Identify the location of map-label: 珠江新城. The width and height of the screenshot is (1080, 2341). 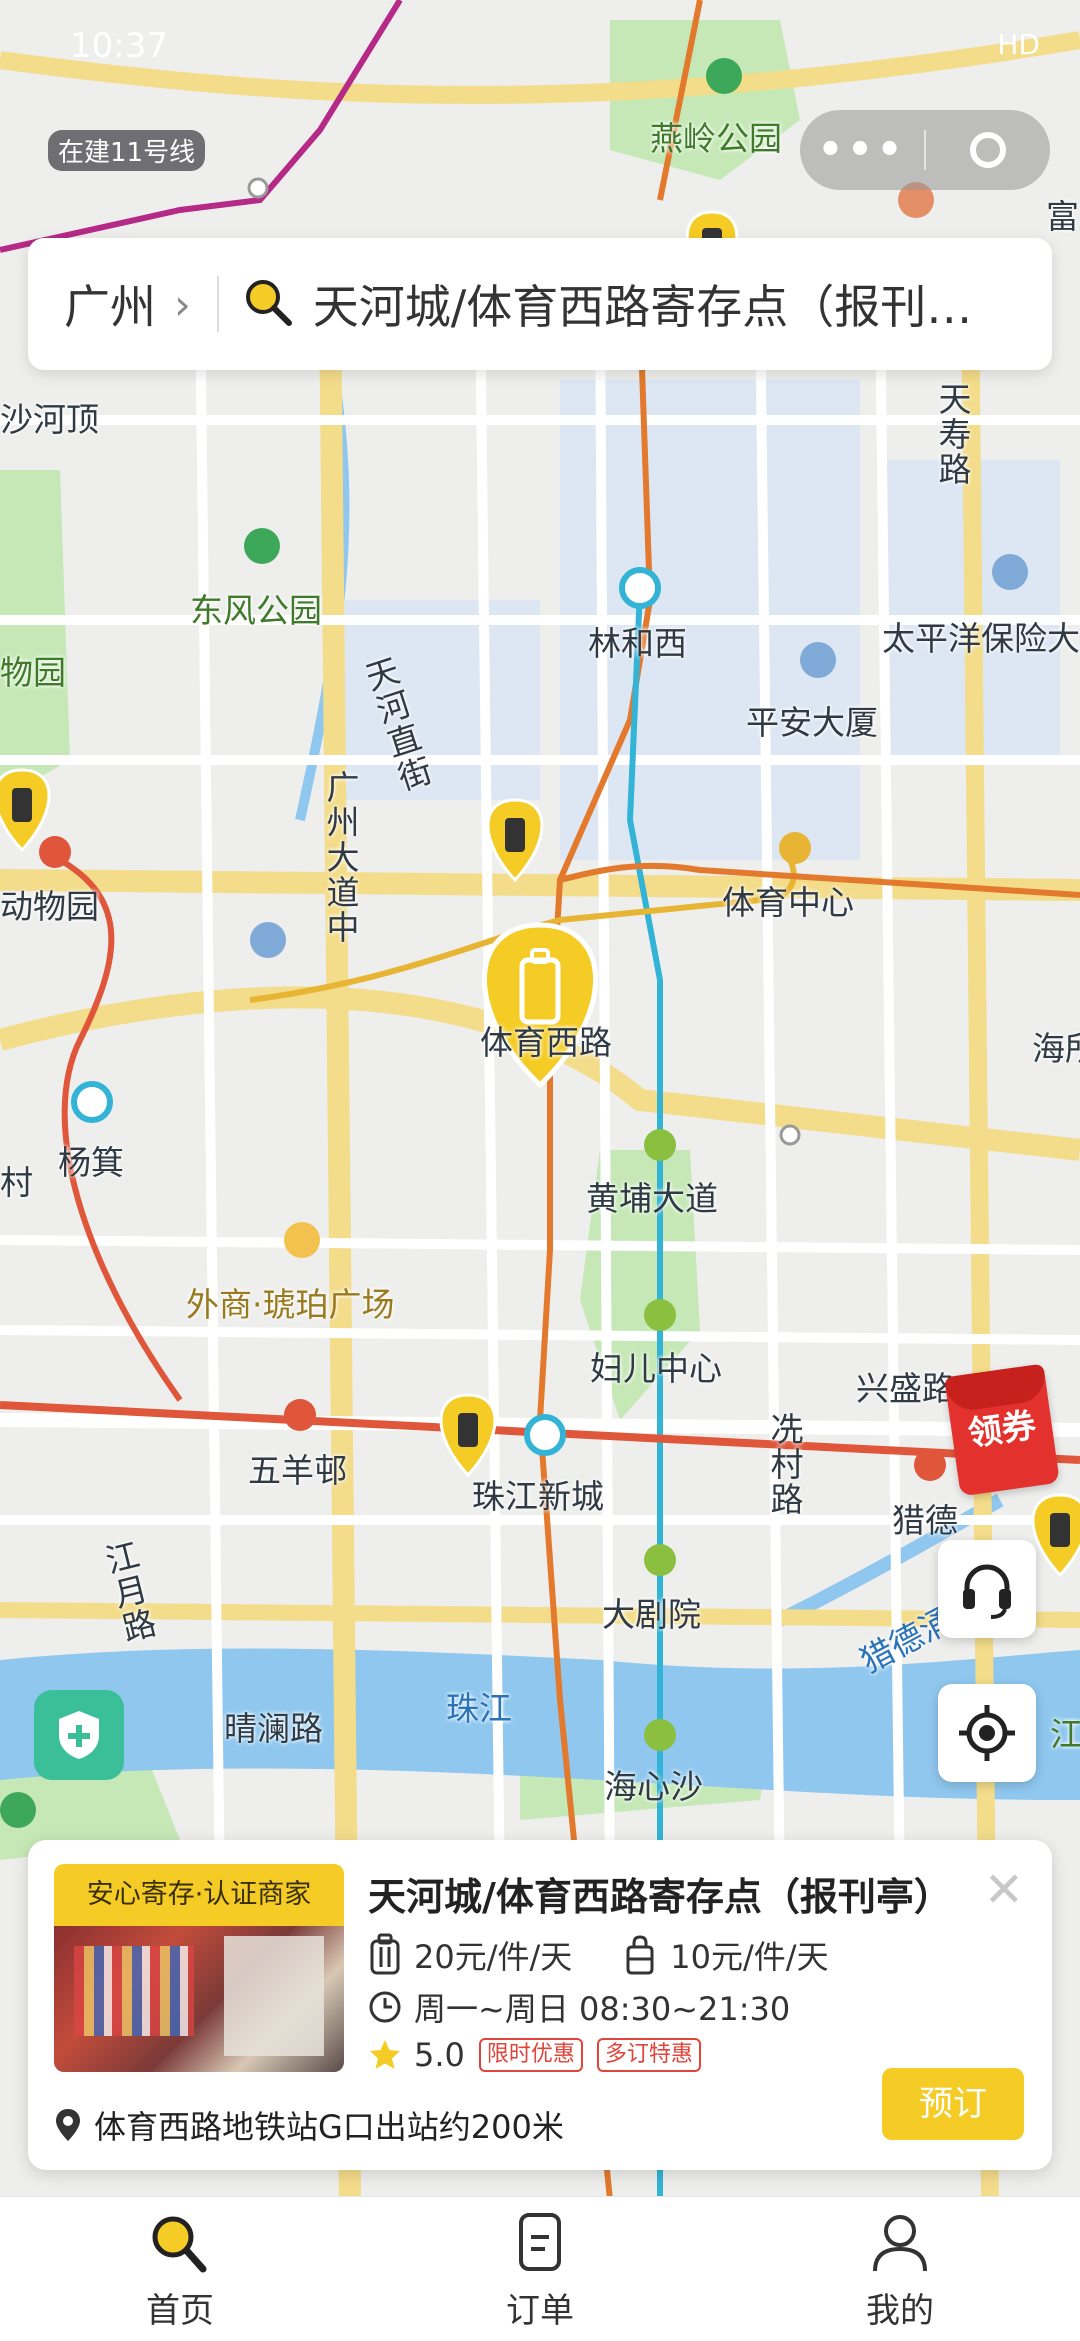
(538, 1496).